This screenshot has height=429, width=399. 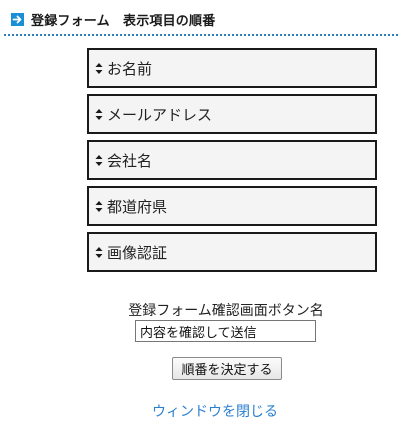 What do you see at coordinates (232, 160) in the screenshot?
I see `sortable-item-company: 会社名` at bounding box center [232, 160].